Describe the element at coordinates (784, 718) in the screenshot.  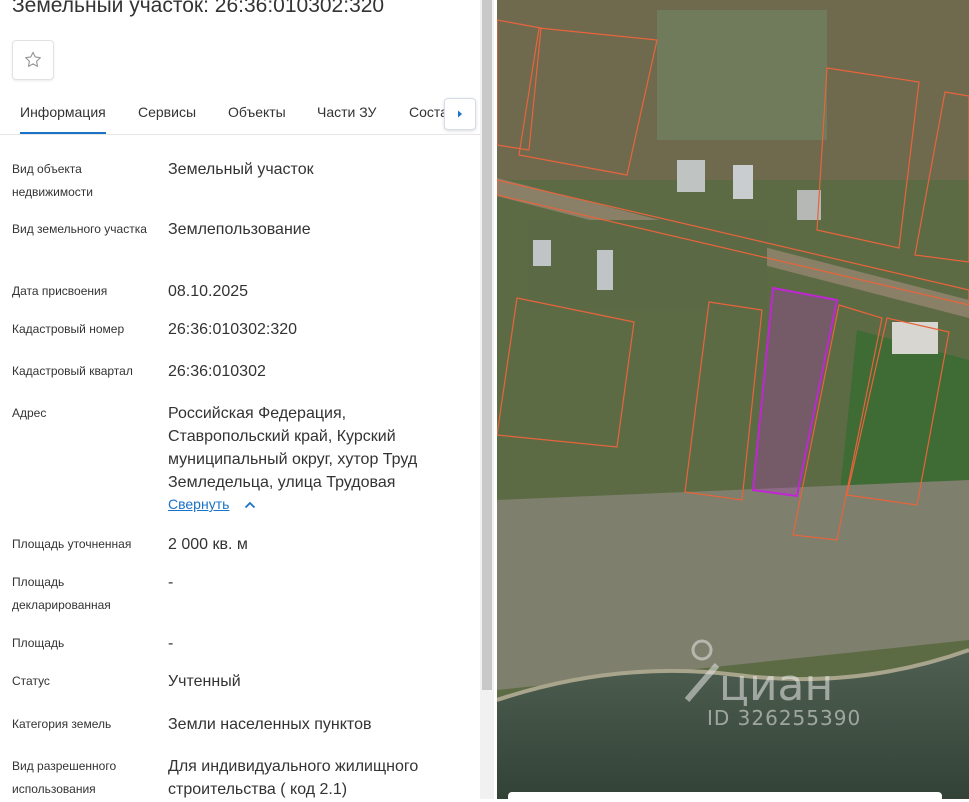
I see `watermark-id: ID 326255390` at that location.